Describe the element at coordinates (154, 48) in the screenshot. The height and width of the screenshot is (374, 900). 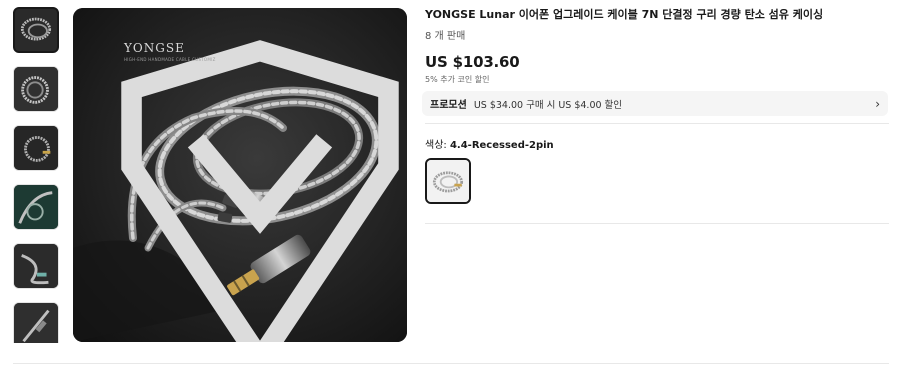
I see `brand-watermark: YONGSE` at that location.